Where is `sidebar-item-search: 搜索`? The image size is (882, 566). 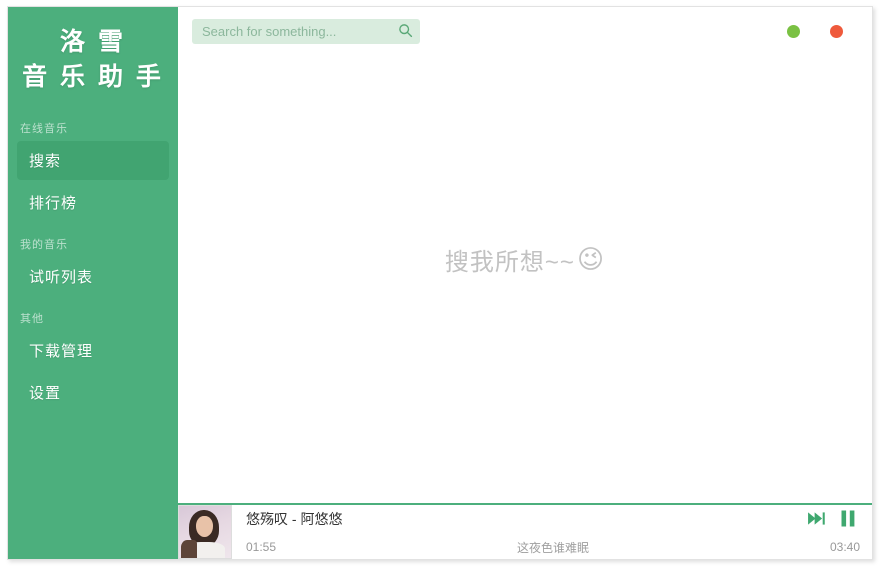 sidebar-item-search: 搜索 is located at coordinates (93, 160).